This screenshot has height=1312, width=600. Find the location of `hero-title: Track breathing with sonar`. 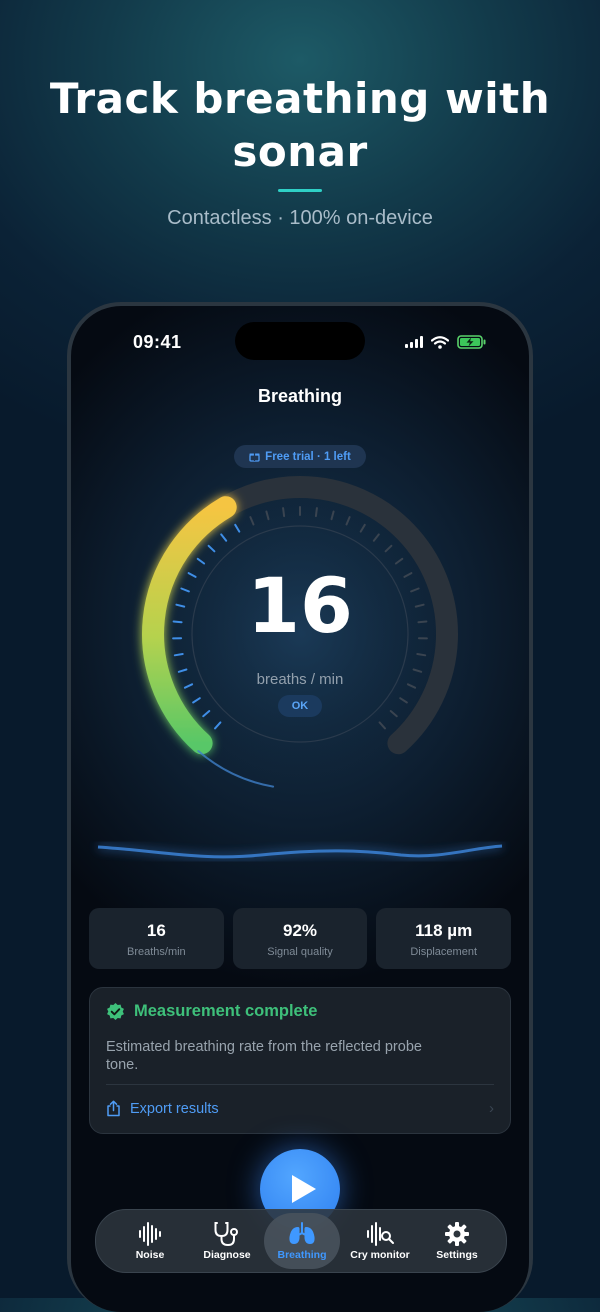

hero-title: Track breathing with sonar is located at coordinates (300, 125).